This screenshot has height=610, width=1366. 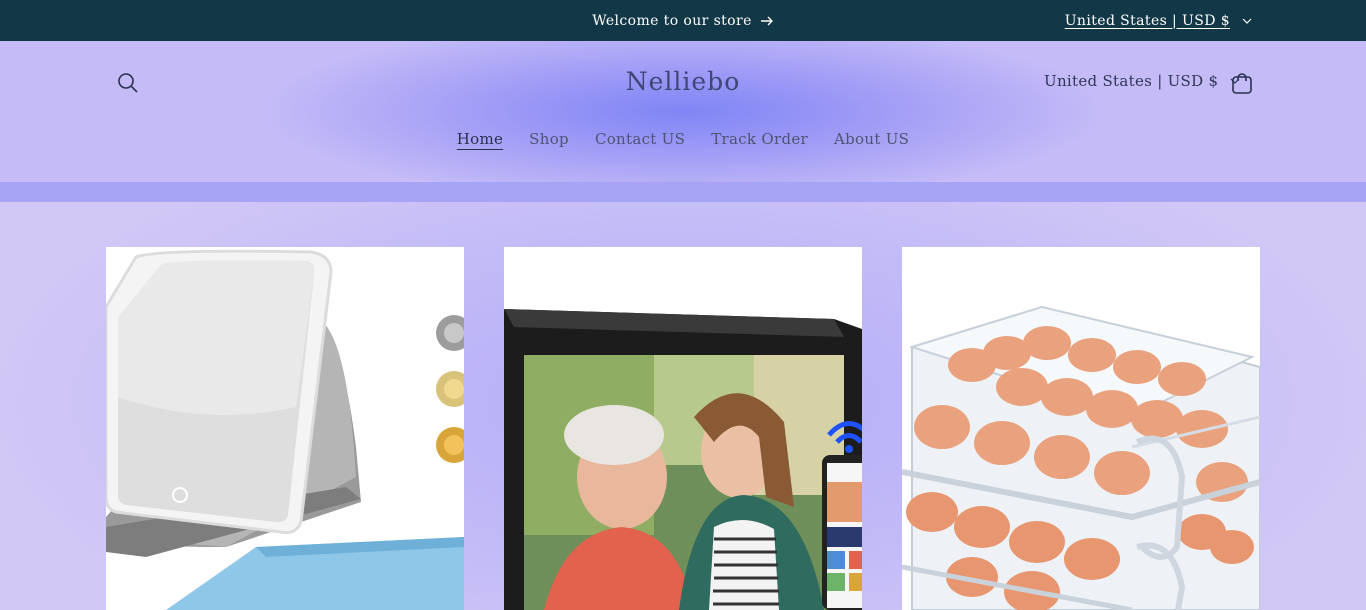 What do you see at coordinates (480, 139) in the screenshot?
I see `nav-item-home: Home` at bounding box center [480, 139].